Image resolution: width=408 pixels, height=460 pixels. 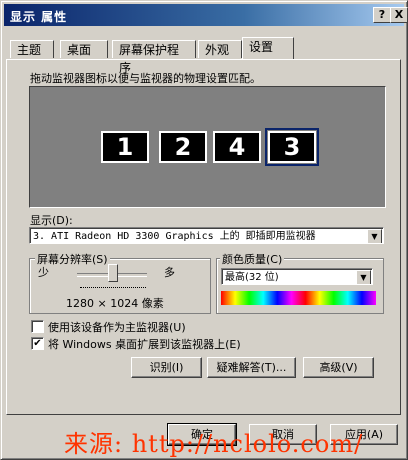 I want to click on primary-monitor-label: 使用该设备作为主监视器(U), so click(x=117, y=327).